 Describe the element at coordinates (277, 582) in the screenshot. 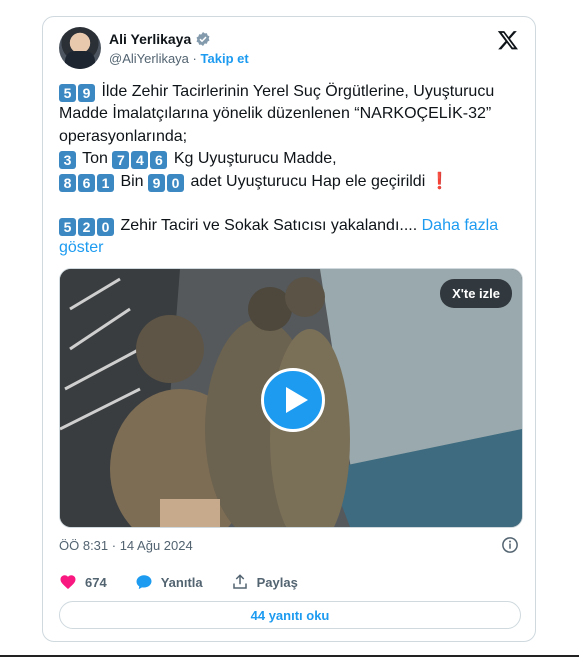

I see `share-label: Paylaş` at that location.